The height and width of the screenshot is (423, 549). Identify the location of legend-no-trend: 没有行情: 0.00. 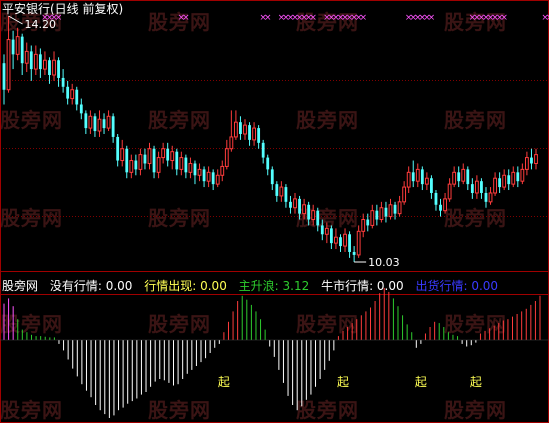
(91, 286).